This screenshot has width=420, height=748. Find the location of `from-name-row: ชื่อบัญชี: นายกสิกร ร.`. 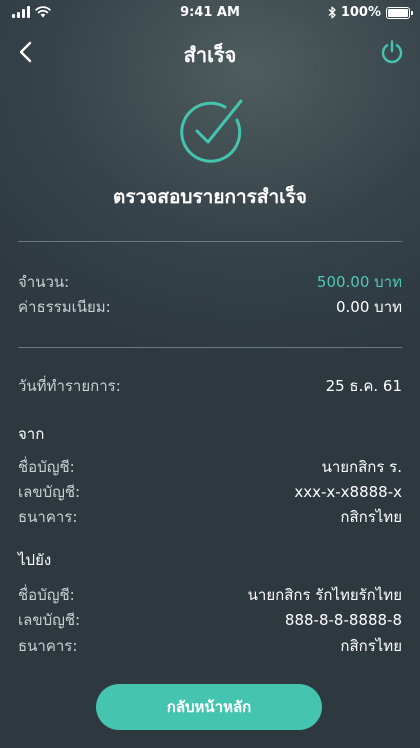

from-name-row: ชื่อบัญชี: นายกสิกร ร. is located at coordinates (210, 467).